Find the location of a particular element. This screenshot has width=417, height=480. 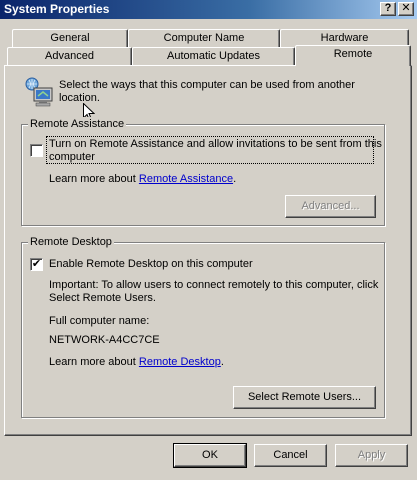

remote-desktop-learn-more: Learn more about Remote Desktop. is located at coordinates (136, 362).